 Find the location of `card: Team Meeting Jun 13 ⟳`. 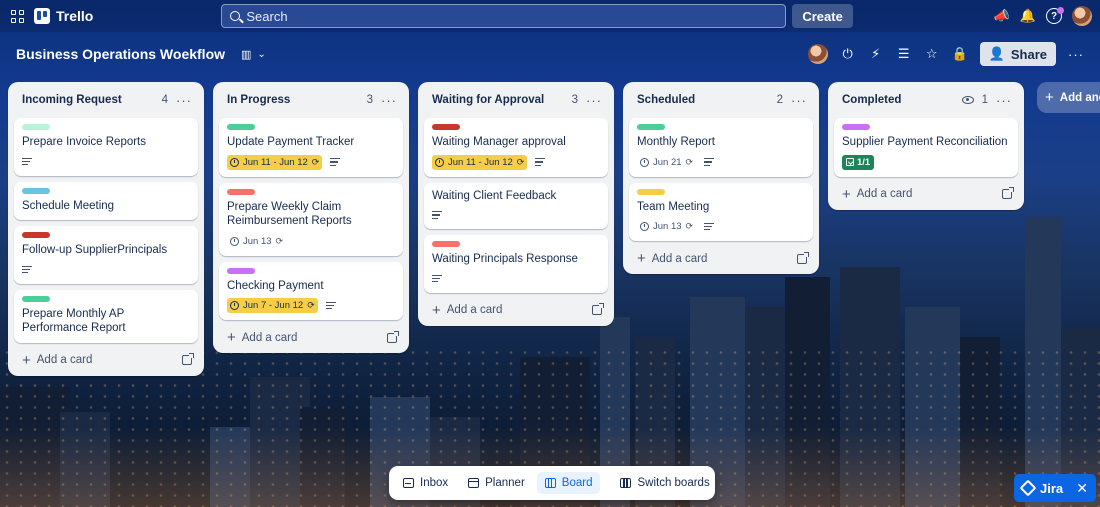

card: Team Meeting Jun 13 ⟳ is located at coordinates (721, 211).